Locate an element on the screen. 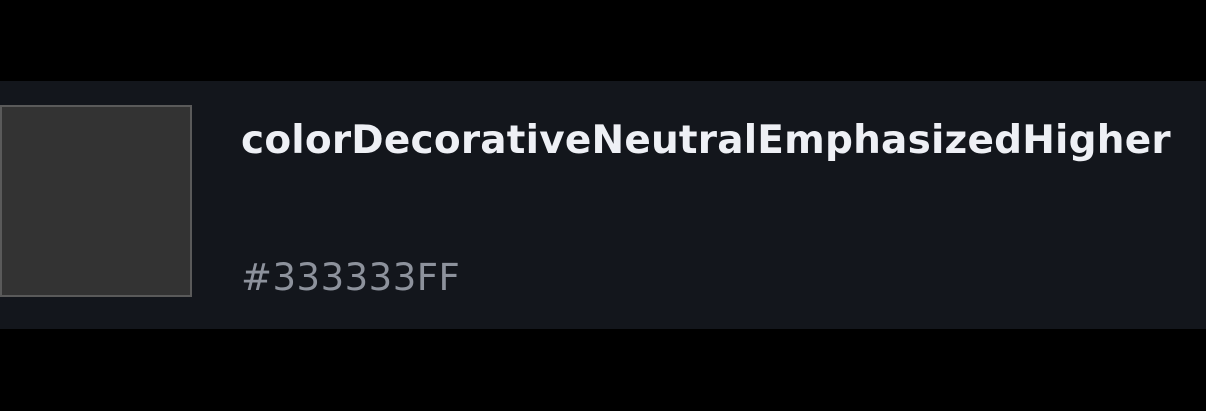  token-name: colorDecorativeNeutralEmphasizedHigher is located at coordinates (706, 140).